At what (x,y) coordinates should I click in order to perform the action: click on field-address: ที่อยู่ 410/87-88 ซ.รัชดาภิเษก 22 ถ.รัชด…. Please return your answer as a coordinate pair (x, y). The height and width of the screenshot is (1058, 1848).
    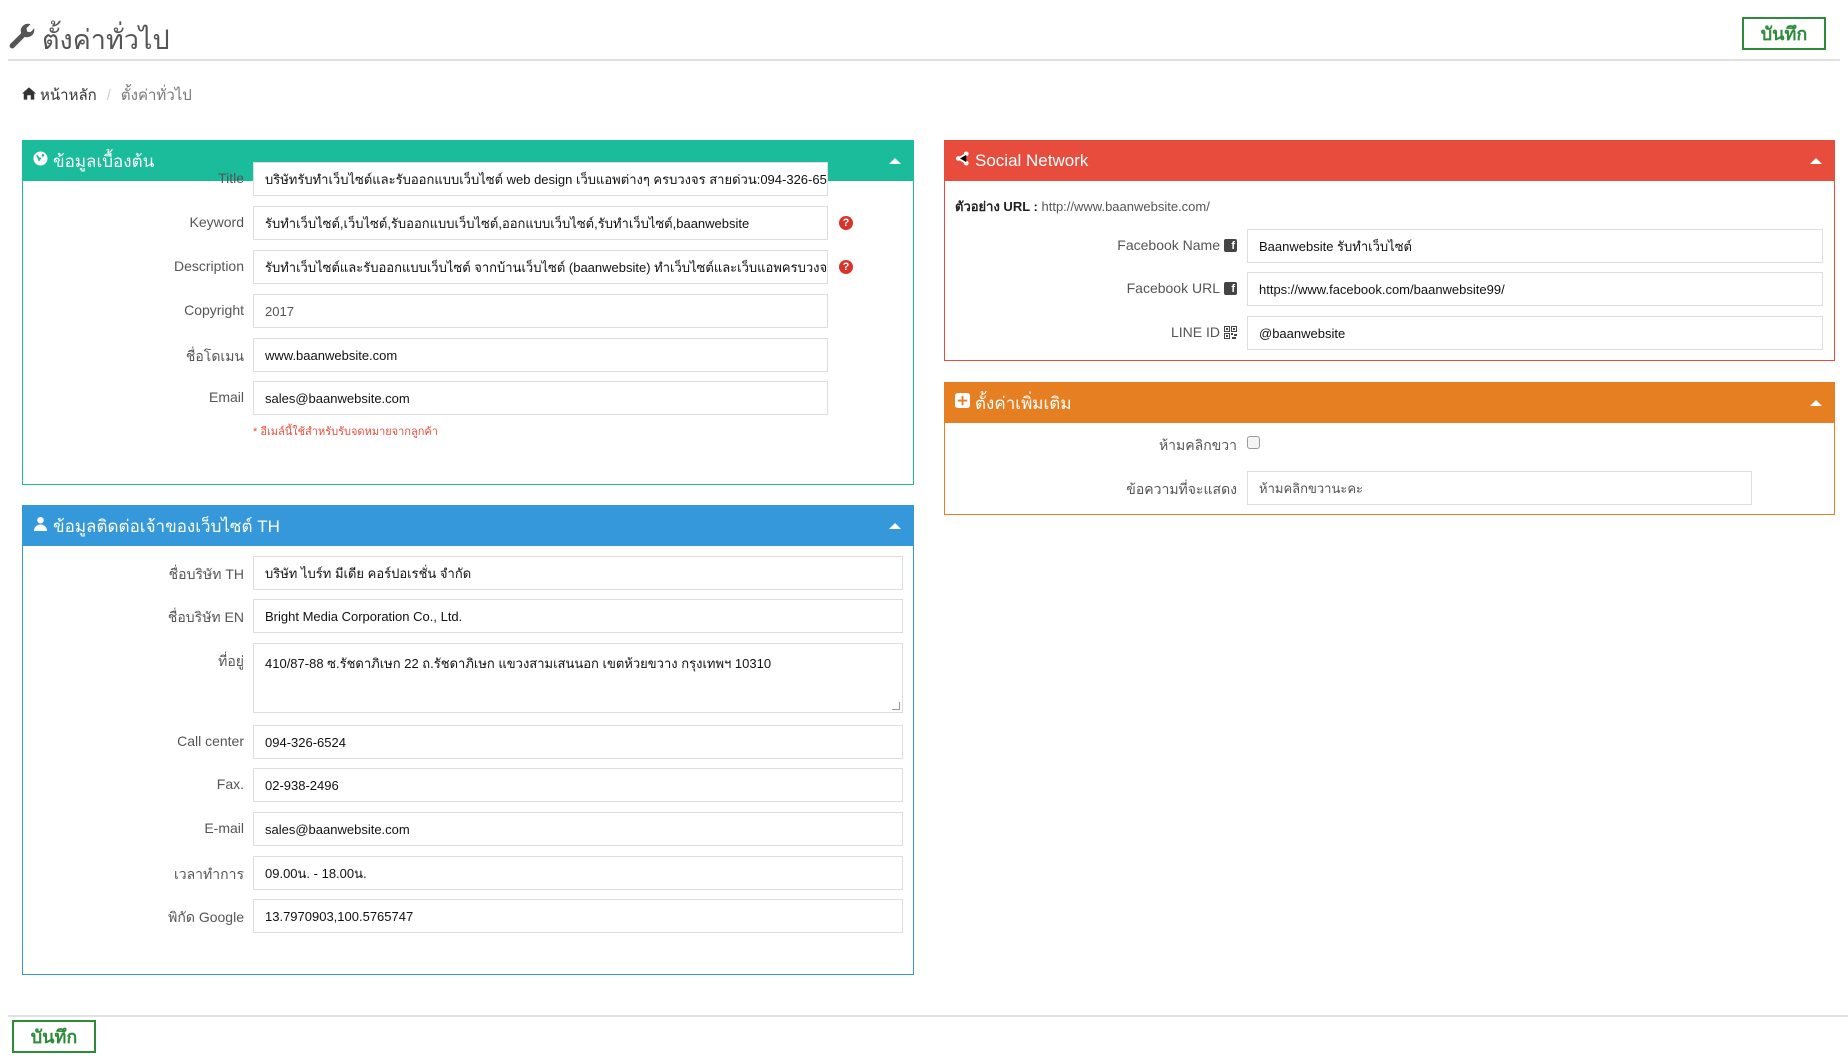
    Looking at the image, I should click on (463, 678).